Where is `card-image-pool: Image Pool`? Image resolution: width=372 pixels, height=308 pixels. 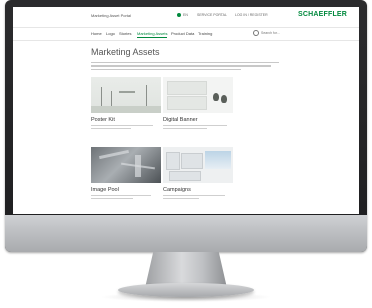 card-image-pool: Image Pool is located at coordinates (126, 174).